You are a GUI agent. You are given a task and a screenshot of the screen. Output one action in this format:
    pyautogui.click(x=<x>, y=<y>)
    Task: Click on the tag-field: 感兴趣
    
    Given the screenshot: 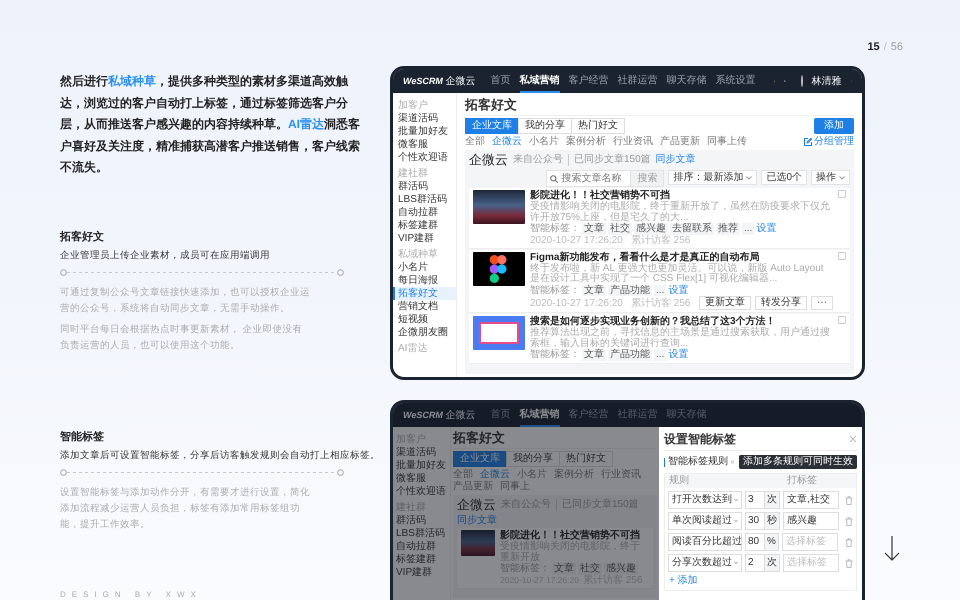 What is the action you would take?
    pyautogui.click(x=811, y=521)
    